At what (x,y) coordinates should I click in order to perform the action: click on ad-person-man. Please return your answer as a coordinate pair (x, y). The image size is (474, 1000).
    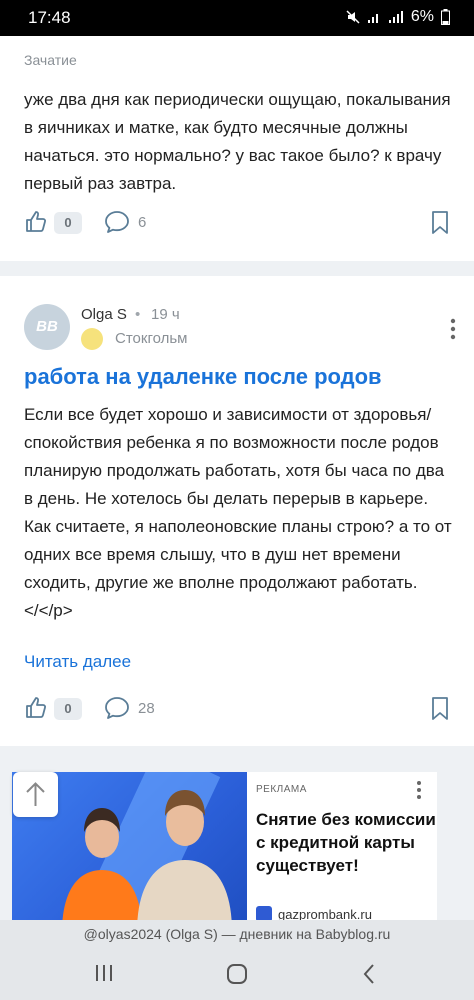
    Looking at the image, I should click on (184, 861).